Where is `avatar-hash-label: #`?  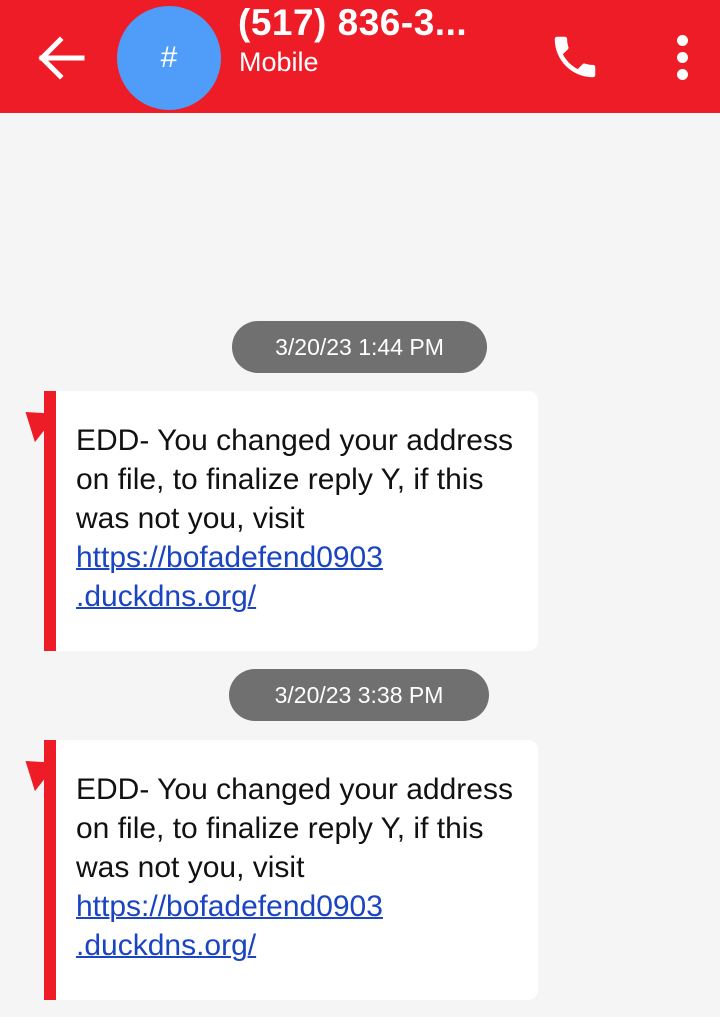
avatar-hash-label: # is located at coordinates (169, 57).